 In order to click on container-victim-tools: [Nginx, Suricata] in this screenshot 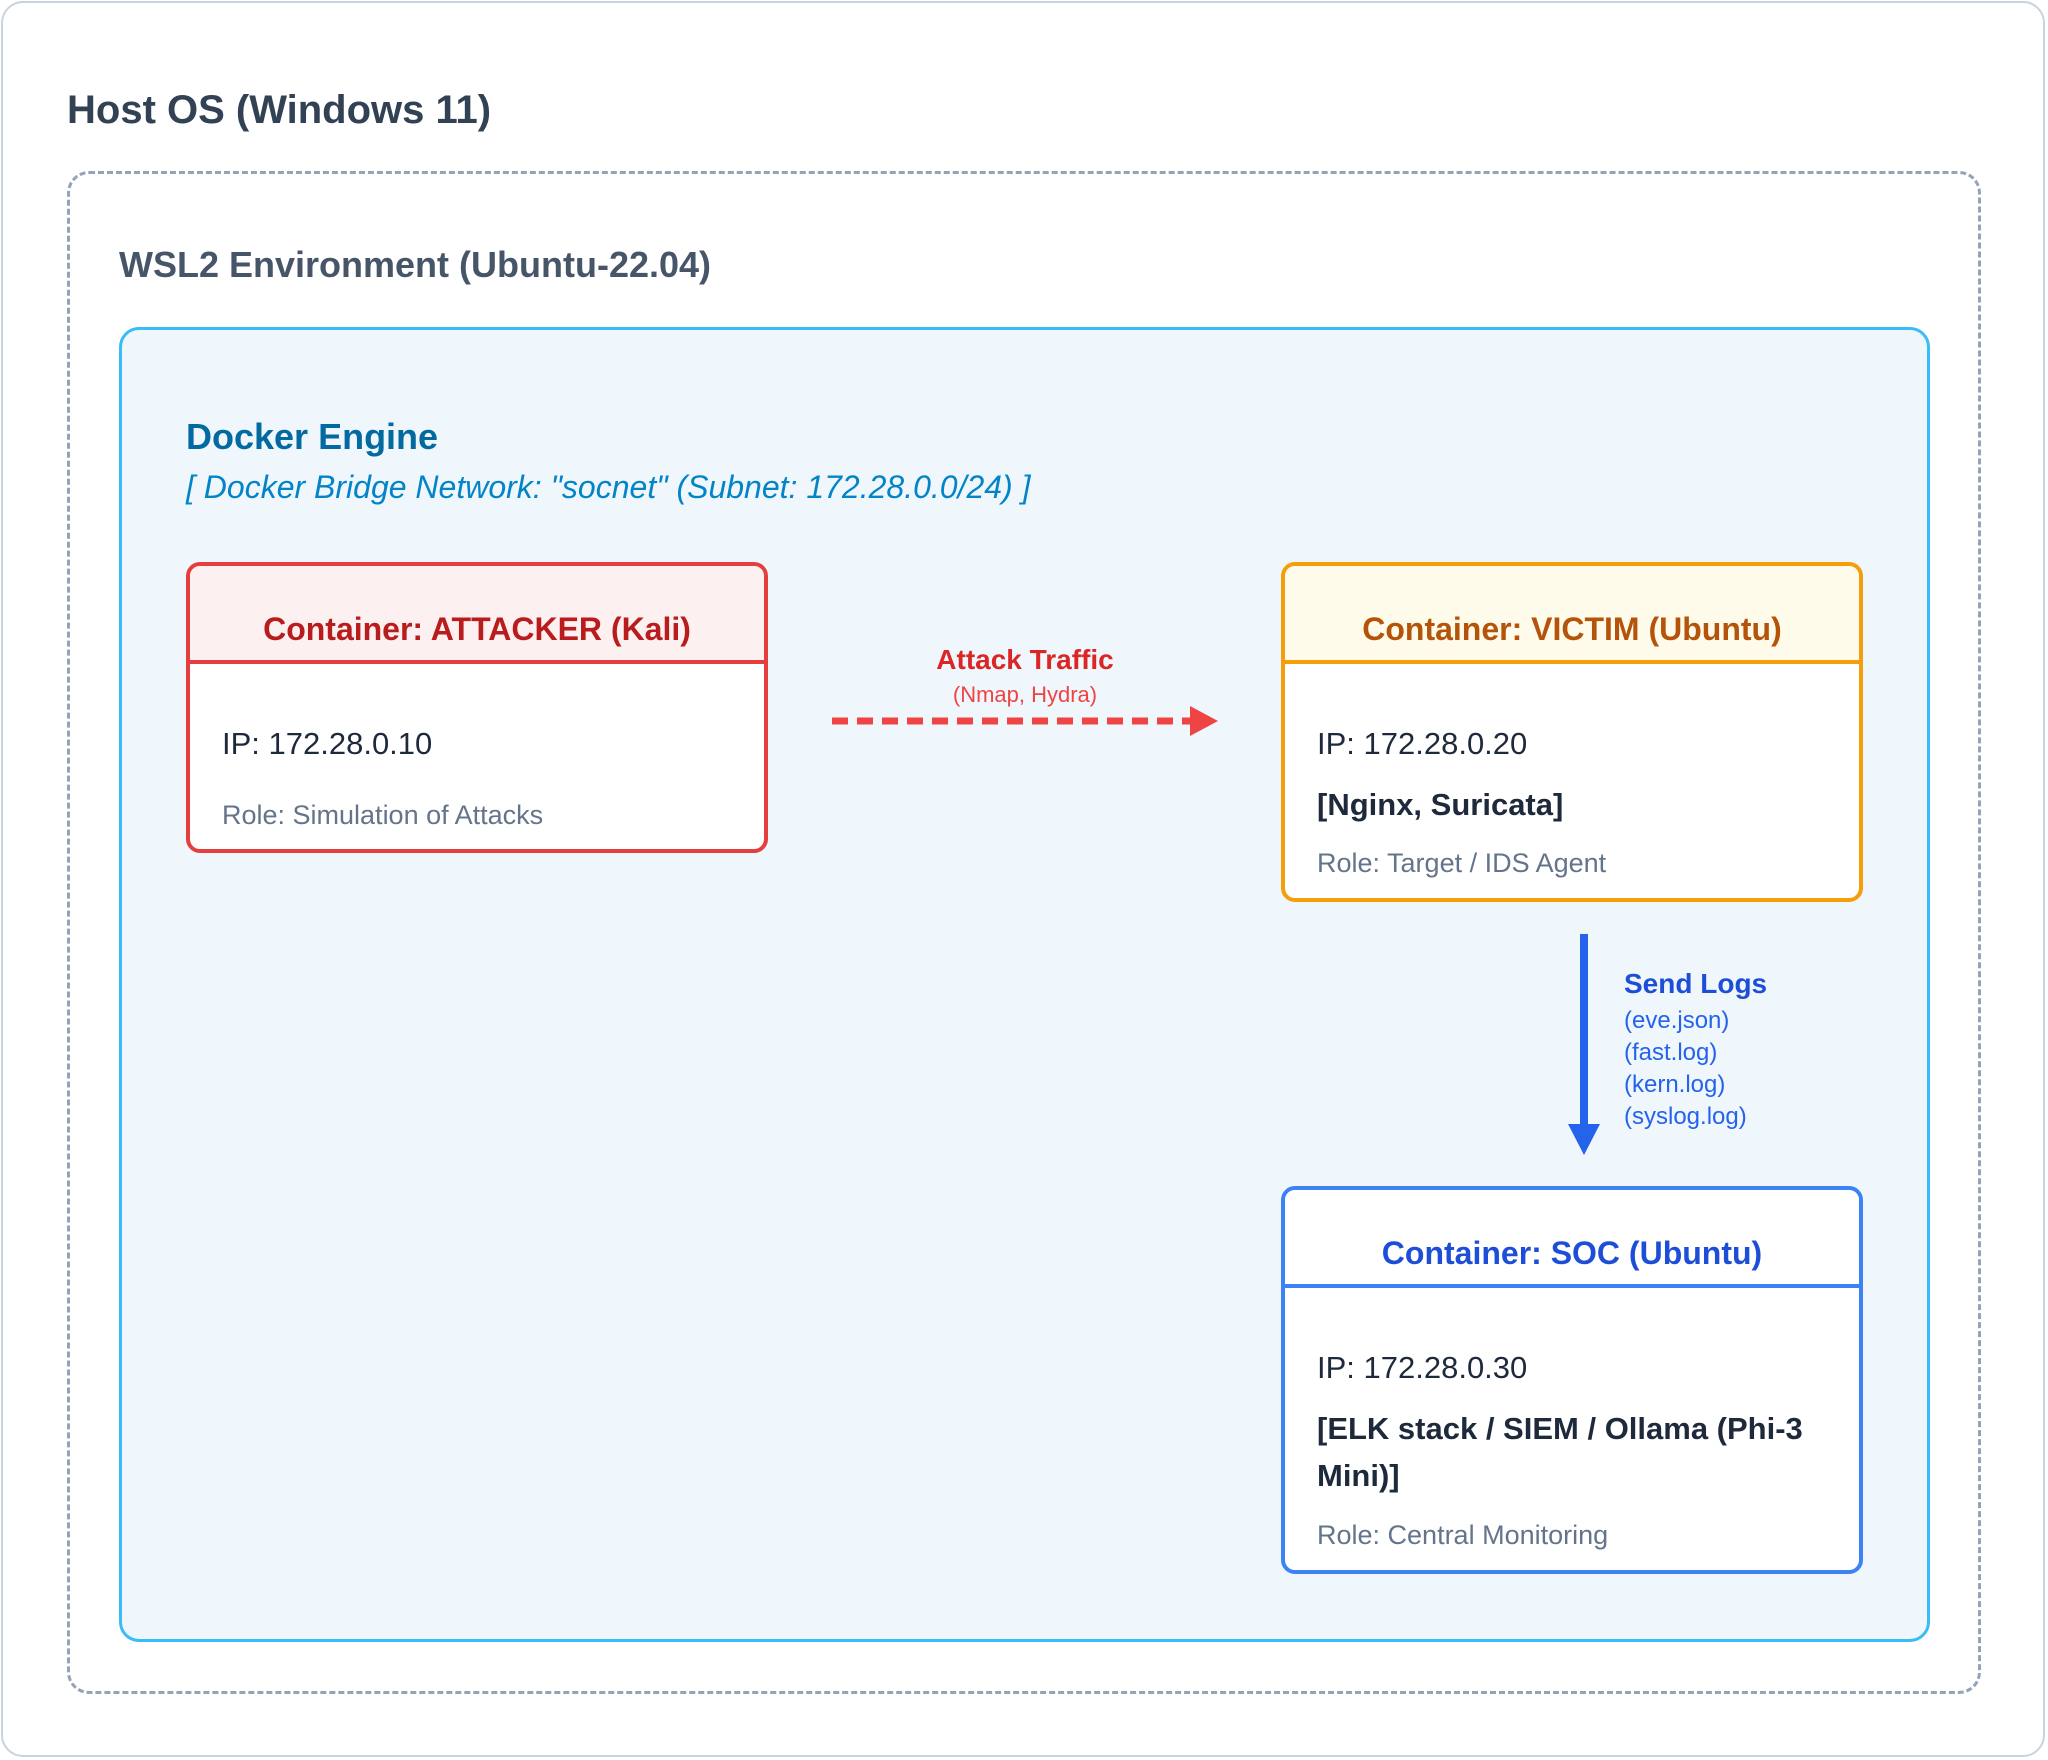, I will do `click(1440, 804)`.